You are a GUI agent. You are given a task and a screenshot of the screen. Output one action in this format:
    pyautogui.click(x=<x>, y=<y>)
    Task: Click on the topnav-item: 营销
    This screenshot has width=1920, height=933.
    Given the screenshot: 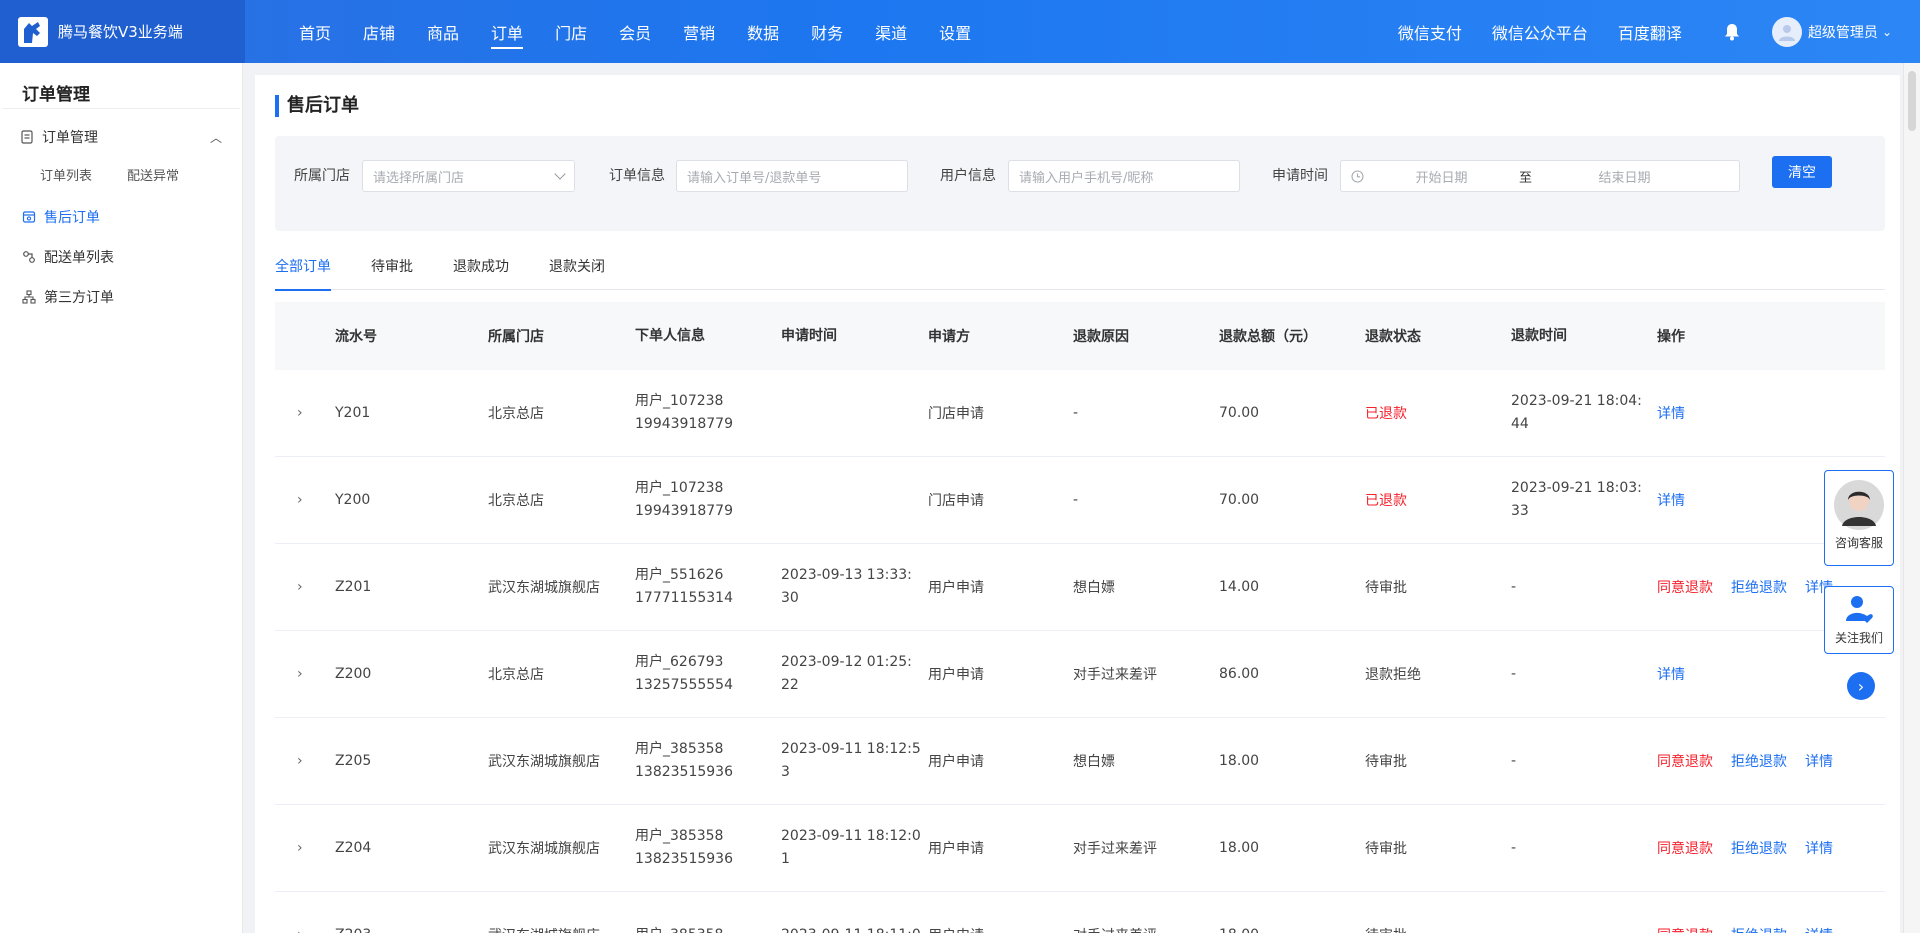 What is the action you would take?
    pyautogui.click(x=699, y=31)
    